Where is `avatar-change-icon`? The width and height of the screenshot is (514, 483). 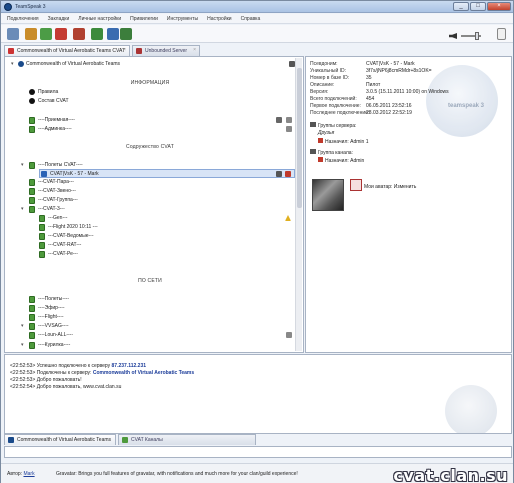 avatar-change-icon is located at coordinates (356, 185).